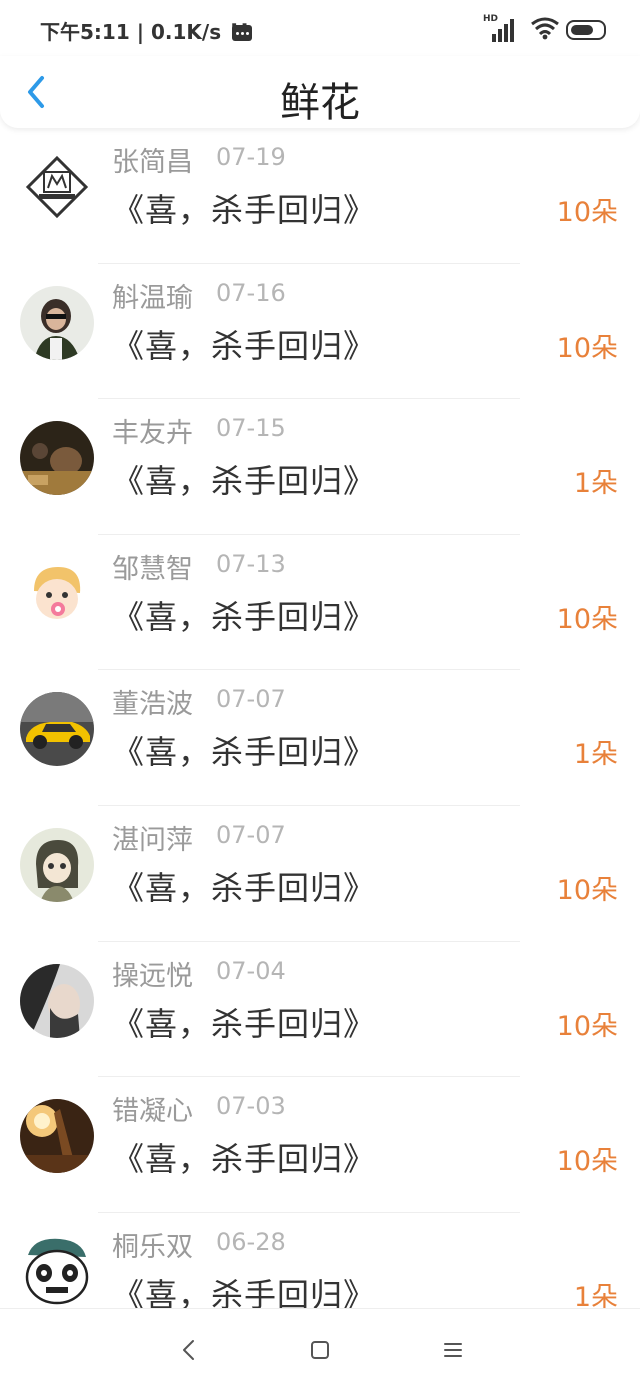  I want to click on avatar-panda-icon, so click(57, 1271).